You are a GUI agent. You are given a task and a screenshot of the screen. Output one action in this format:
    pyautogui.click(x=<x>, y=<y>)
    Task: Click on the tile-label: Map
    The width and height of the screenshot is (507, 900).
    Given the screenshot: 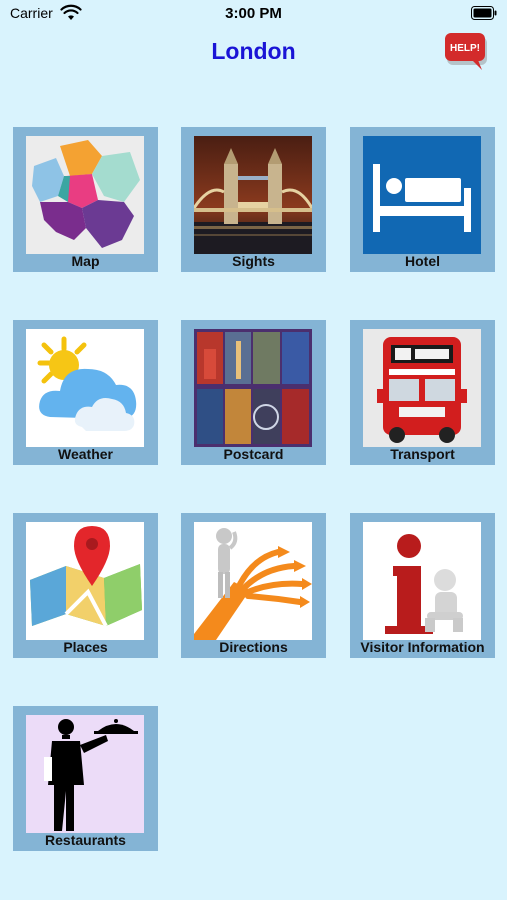 What is the action you would take?
    pyautogui.click(x=85, y=261)
    